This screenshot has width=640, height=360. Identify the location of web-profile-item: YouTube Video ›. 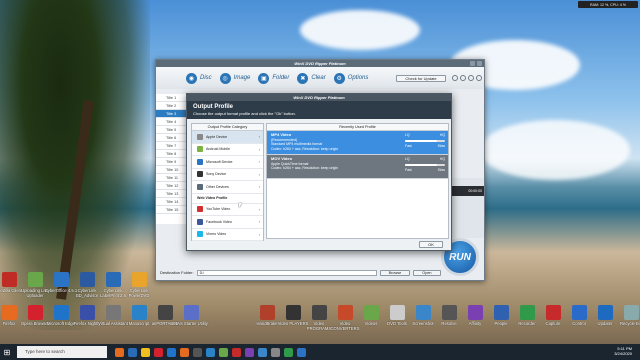
(227, 210).